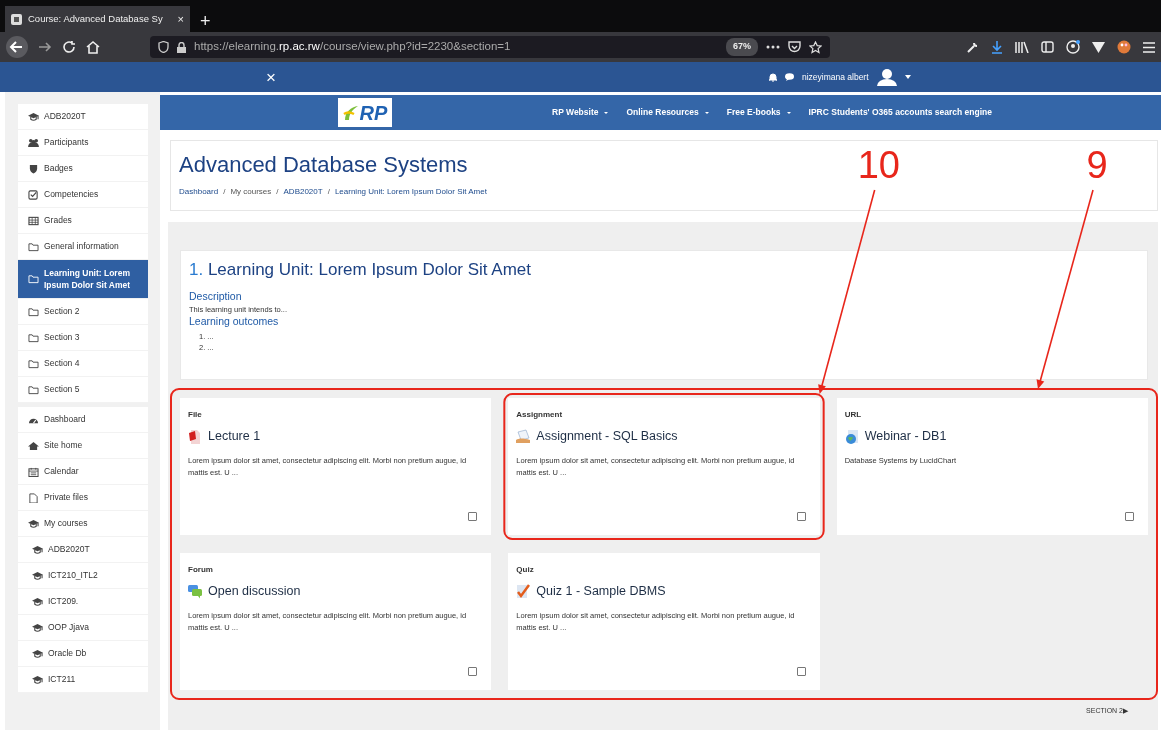  What do you see at coordinates (664, 436) in the screenshot?
I see `activity-link: Assignment - SQL Basics` at bounding box center [664, 436].